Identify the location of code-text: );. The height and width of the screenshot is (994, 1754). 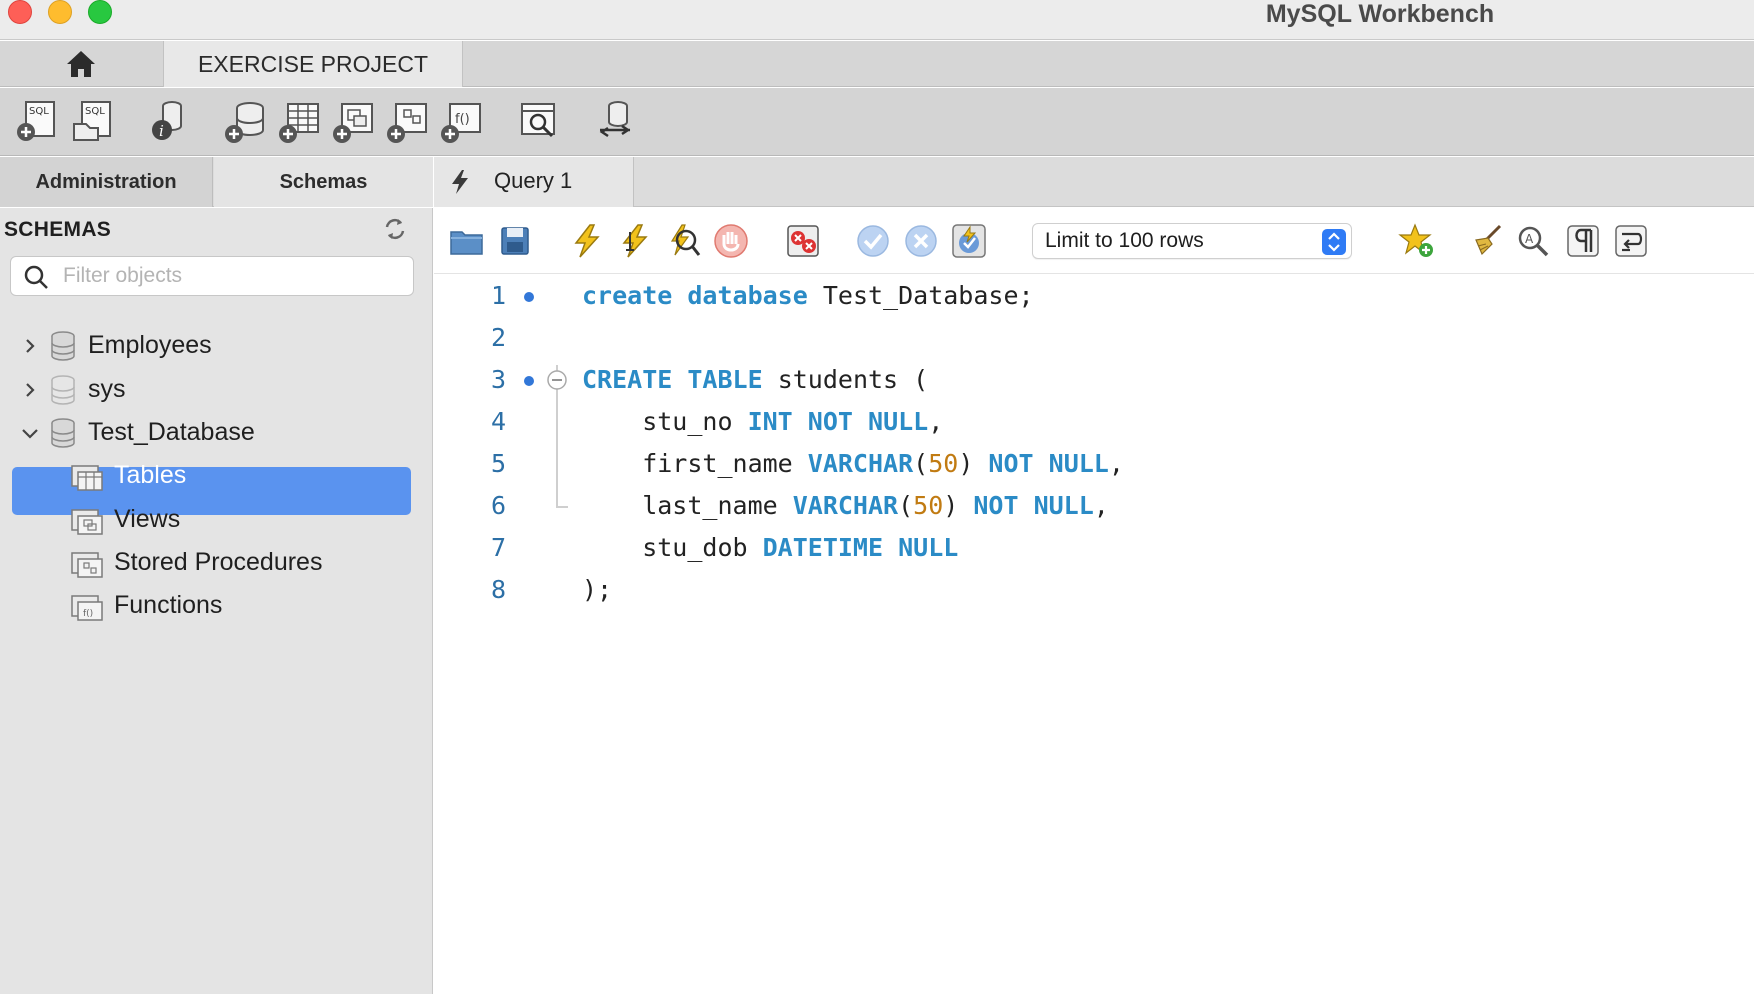
(597, 589).